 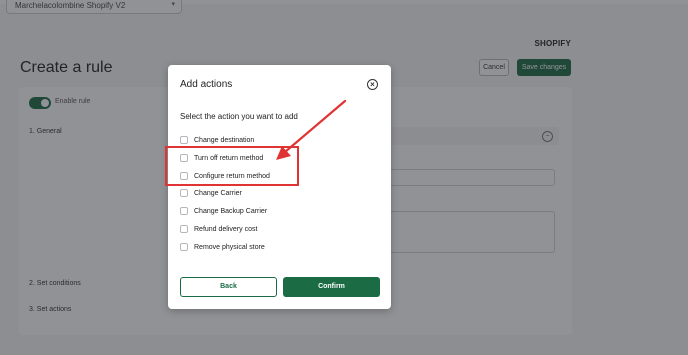 I want to click on annotation-arrow, so click(x=311, y=129).